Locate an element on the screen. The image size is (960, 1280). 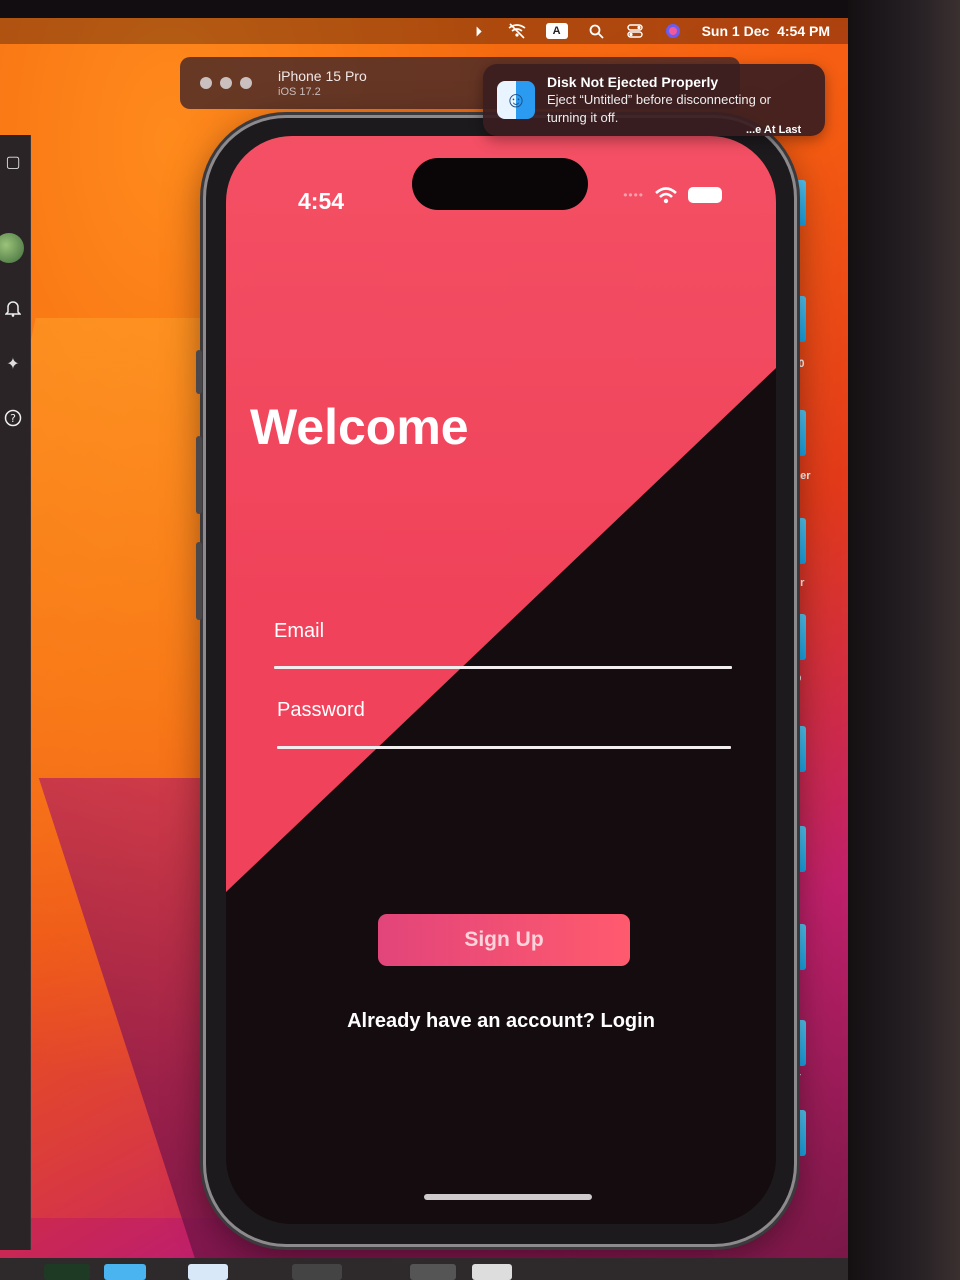
simulator-device-name: iPhone 15 Pro is located at coordinates (322, 76).